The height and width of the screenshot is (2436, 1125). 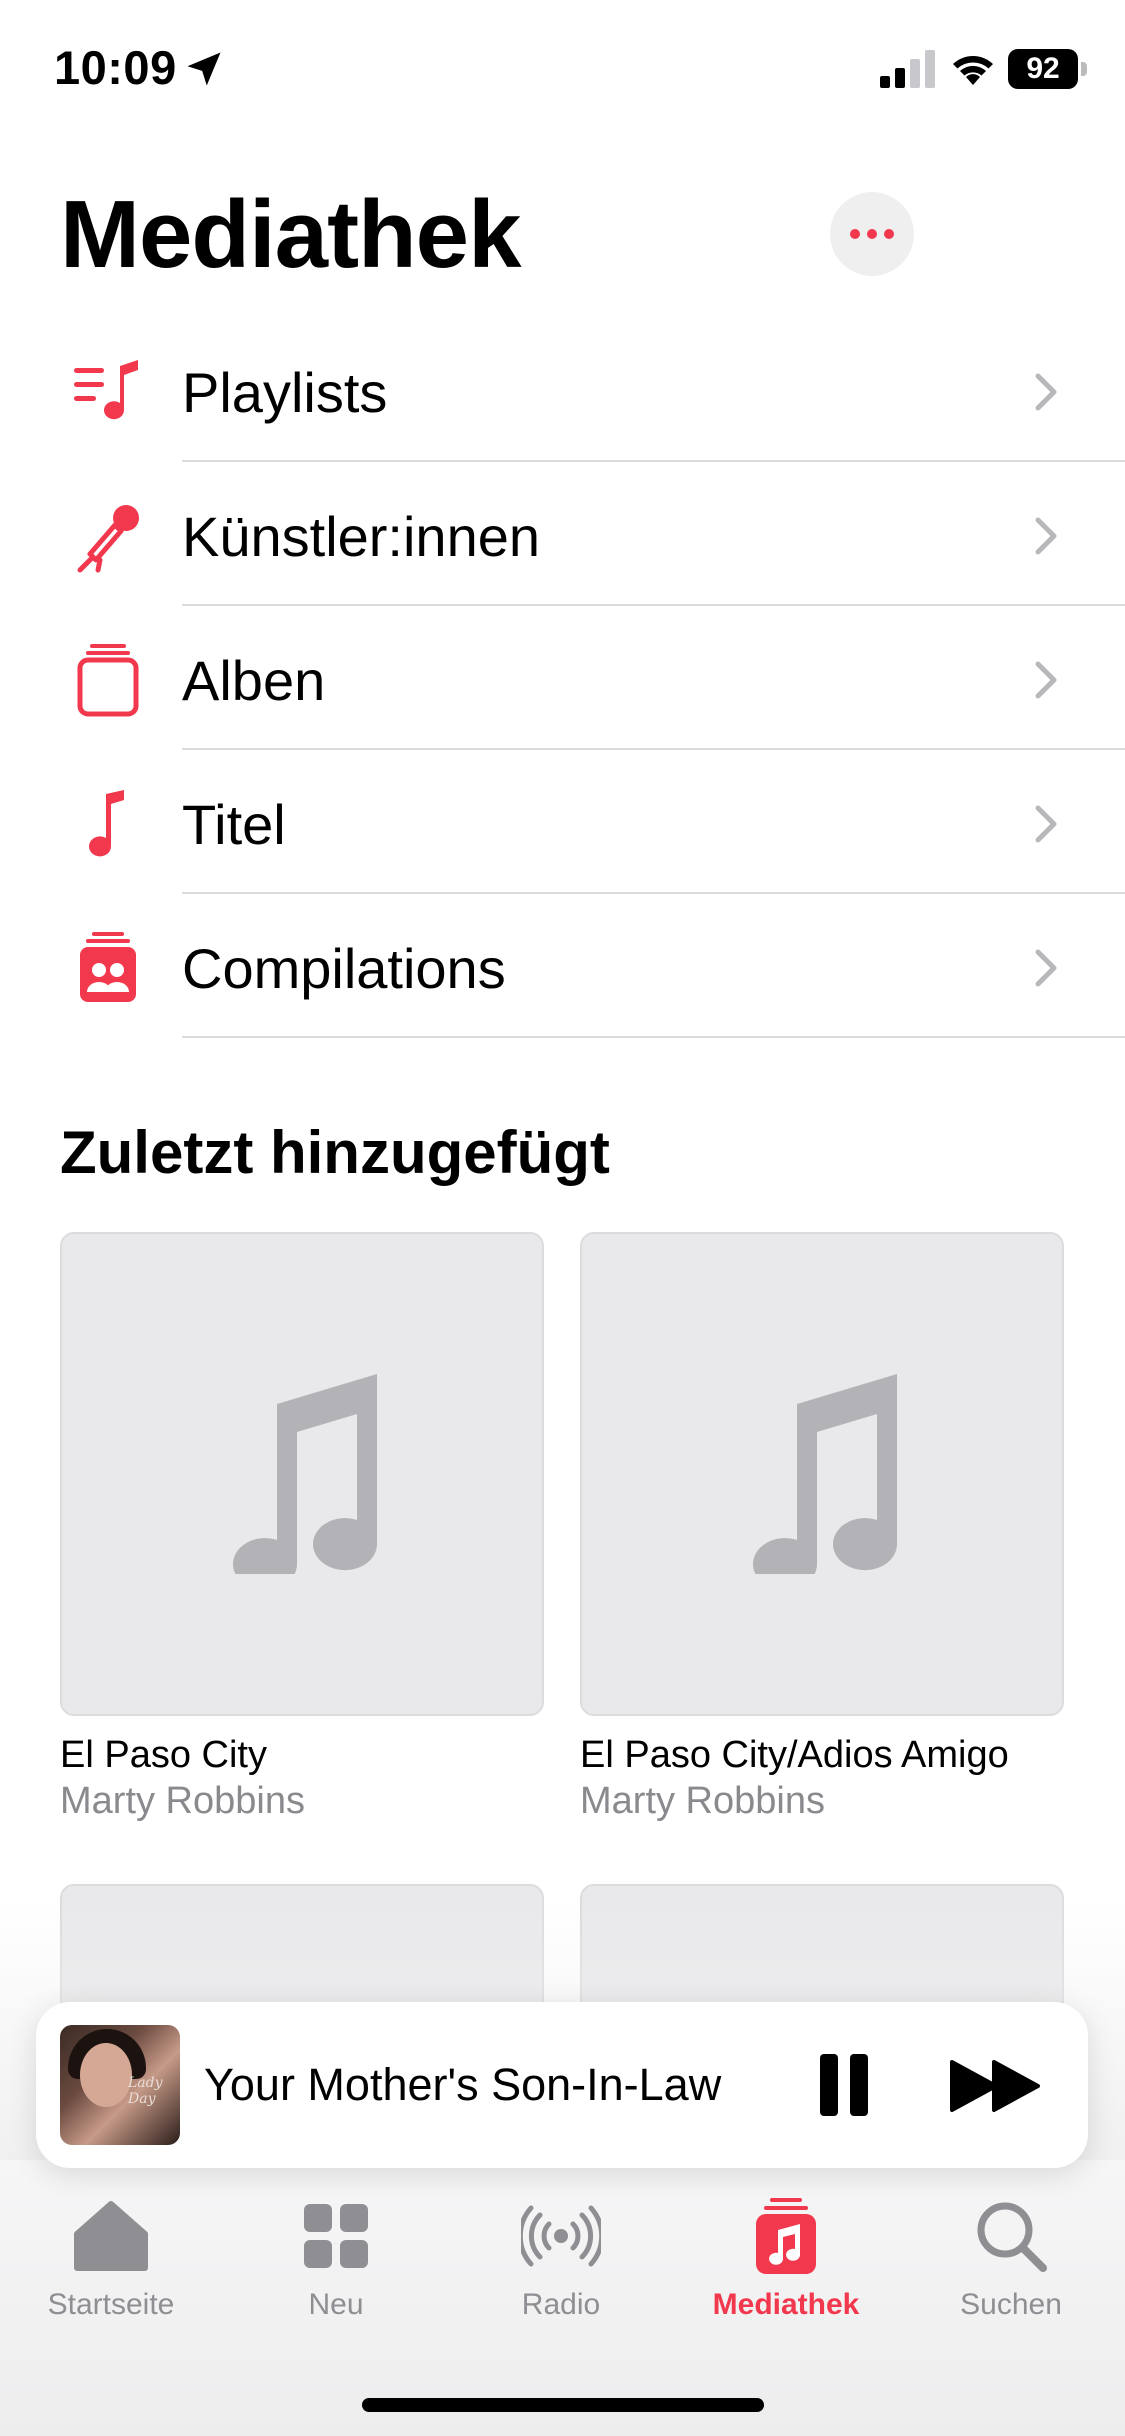 What do you see at coordinates (145, 2091) in the screenshot?
I see `artwork-signature: Lady Day` at bounding box center [145, 2091].